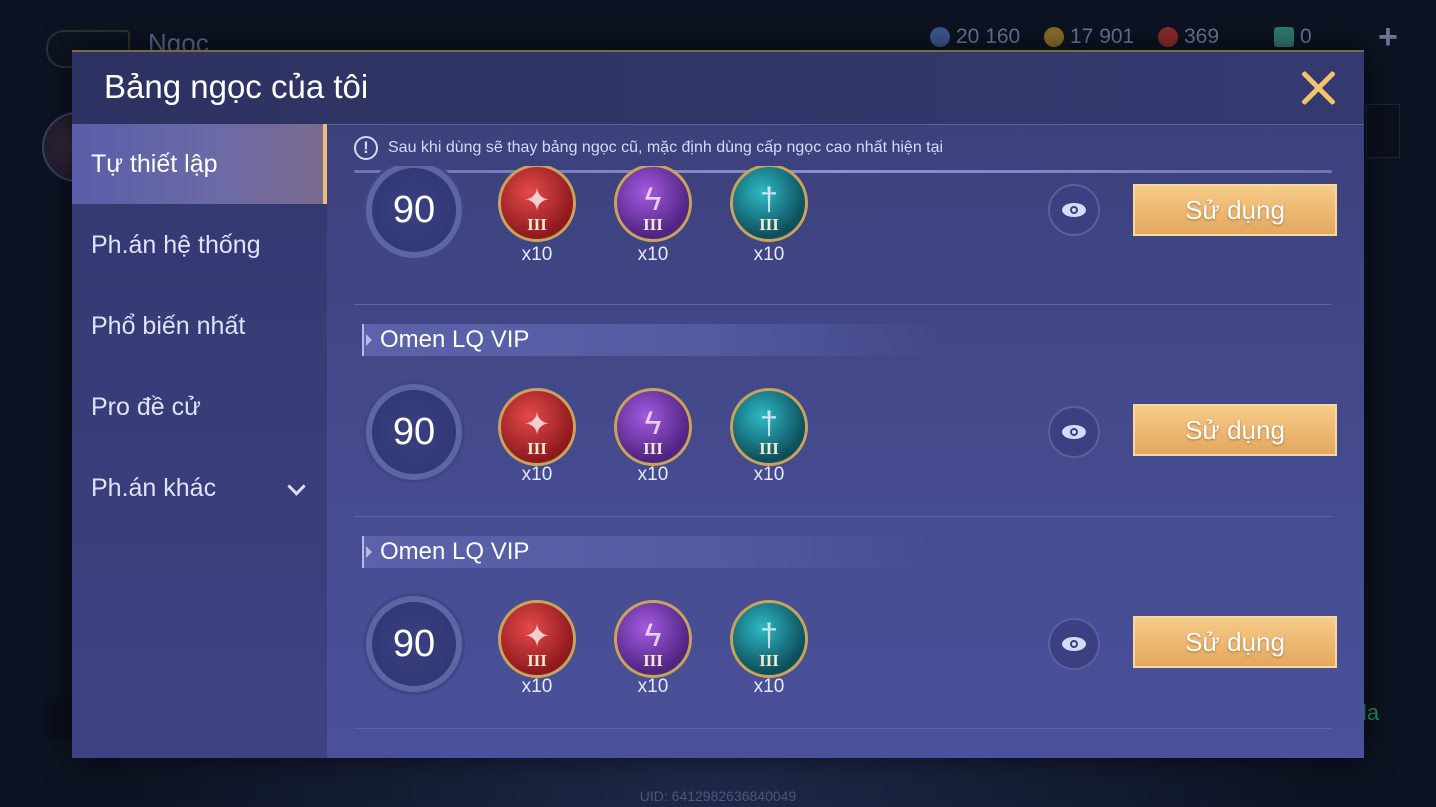 The width and height of the screenshot is (1436, 807). What do you see at coordinates (296, 486) in the screenshot?
I see `chevron-down-icon` at bounding box center [296, 486].